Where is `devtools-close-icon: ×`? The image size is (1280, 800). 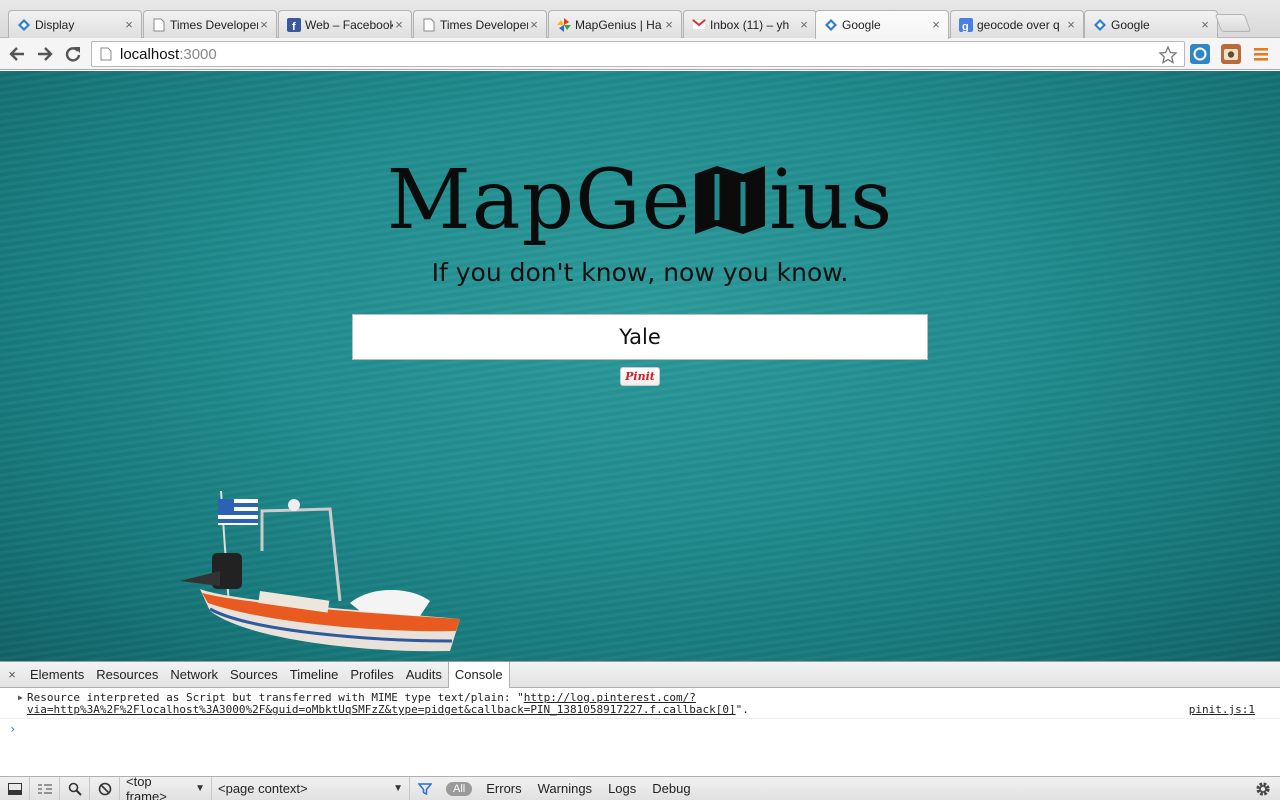
devtools-close-icon: × is located at coordinates (12, 674).